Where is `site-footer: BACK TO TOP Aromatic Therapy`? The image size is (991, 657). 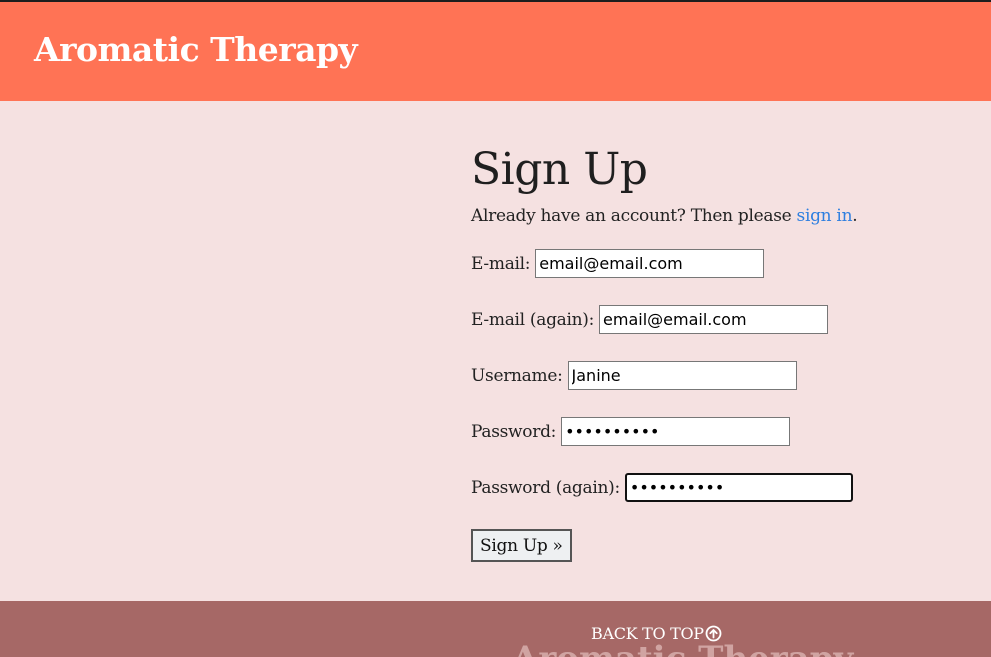
site-footer: BACK TO TOP Aromatic Therapy is located at coordinates (495, 629).